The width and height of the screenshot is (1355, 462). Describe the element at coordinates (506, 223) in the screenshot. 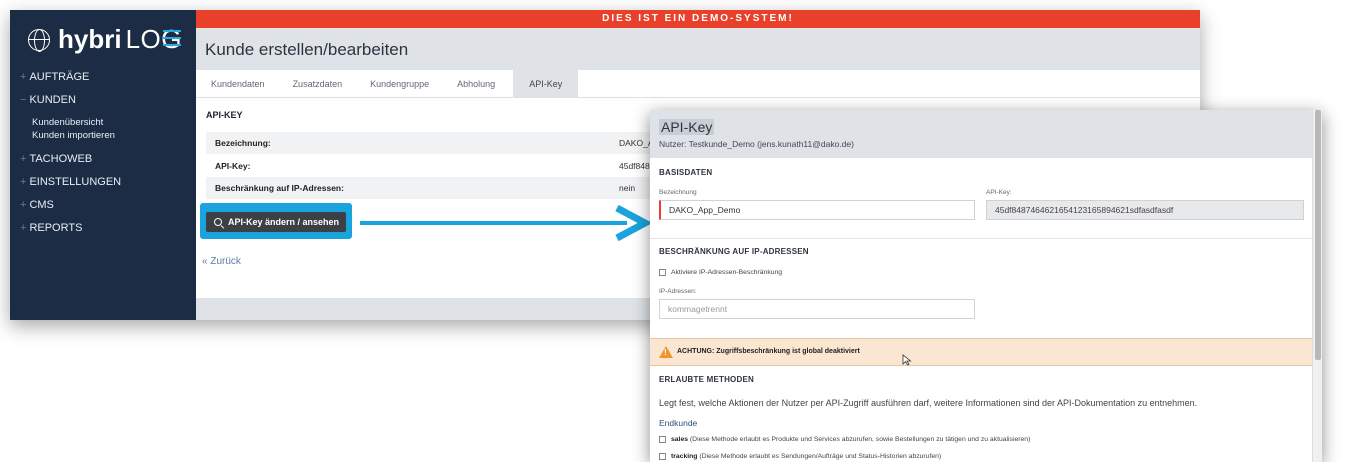

I see `arrow-right-icon` at that location.